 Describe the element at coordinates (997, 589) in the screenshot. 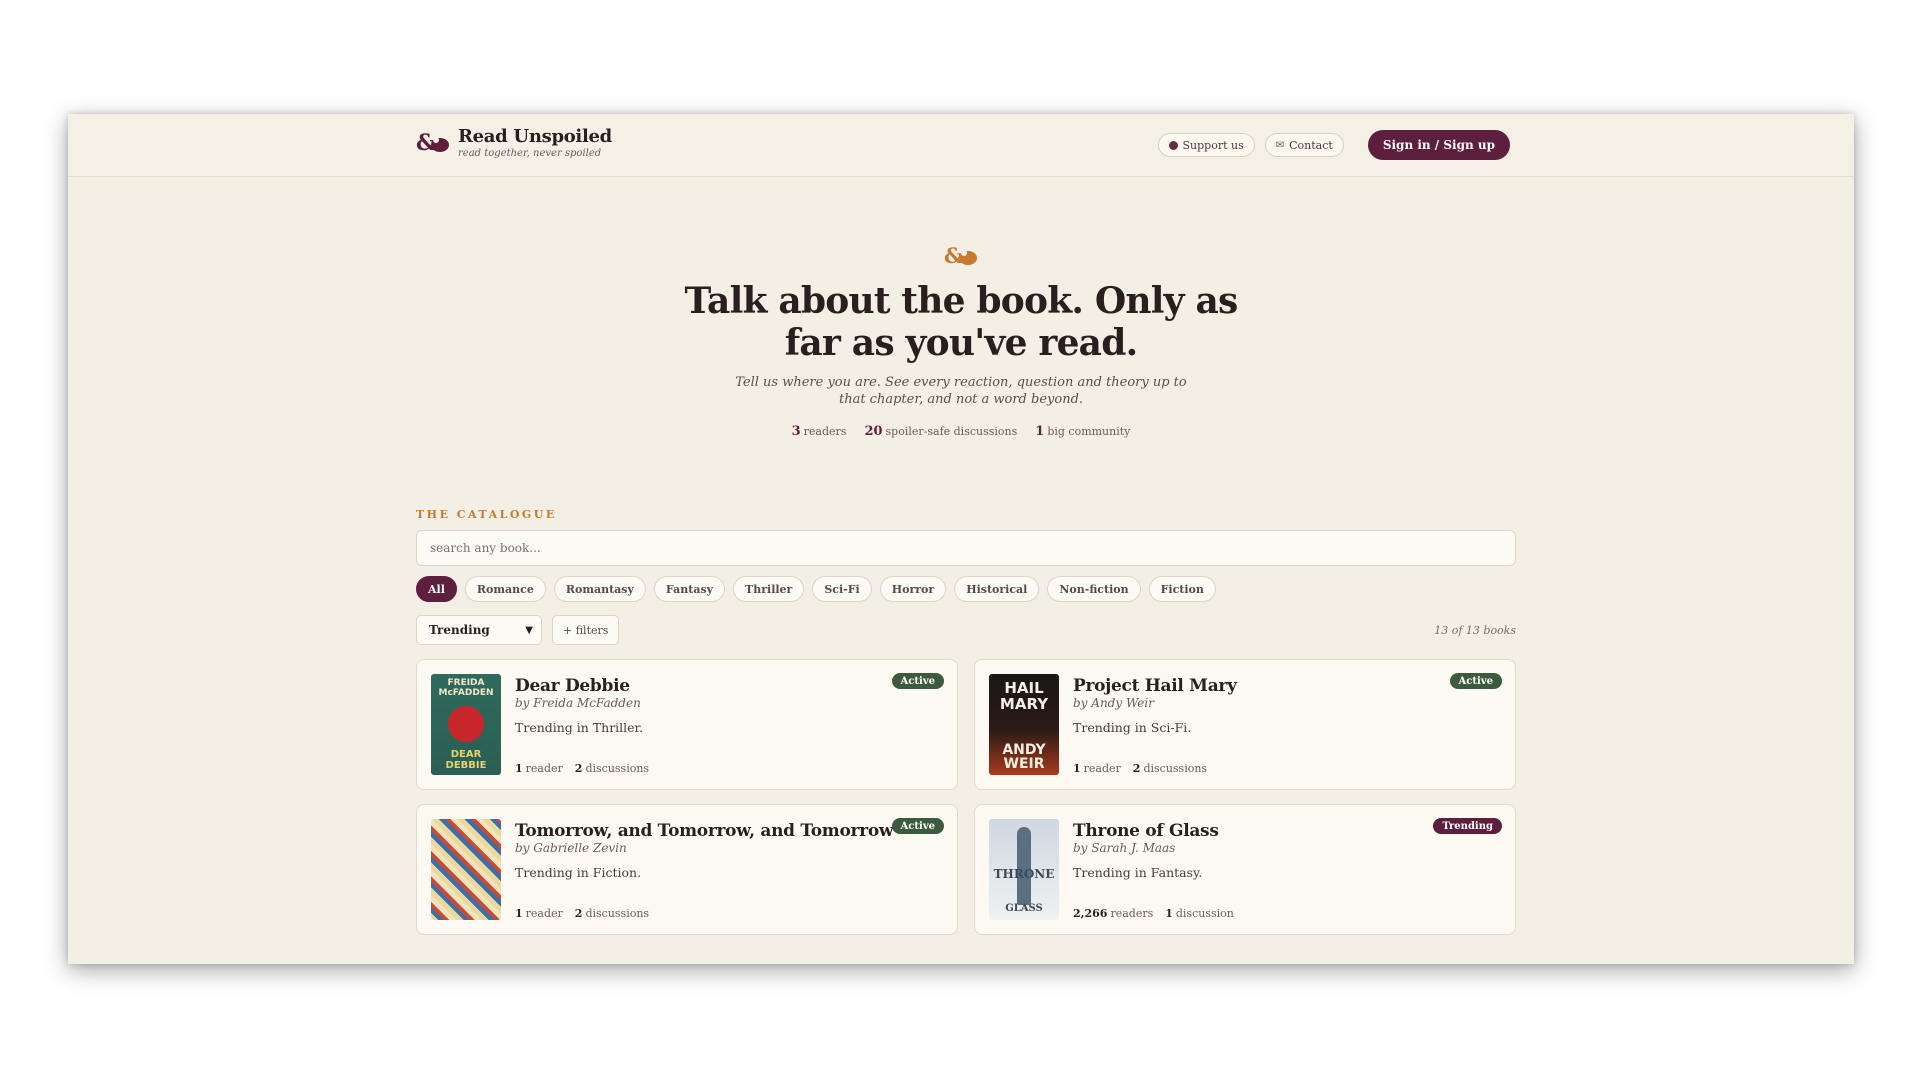

I see `genre-chip-historical: Historical` at that location.